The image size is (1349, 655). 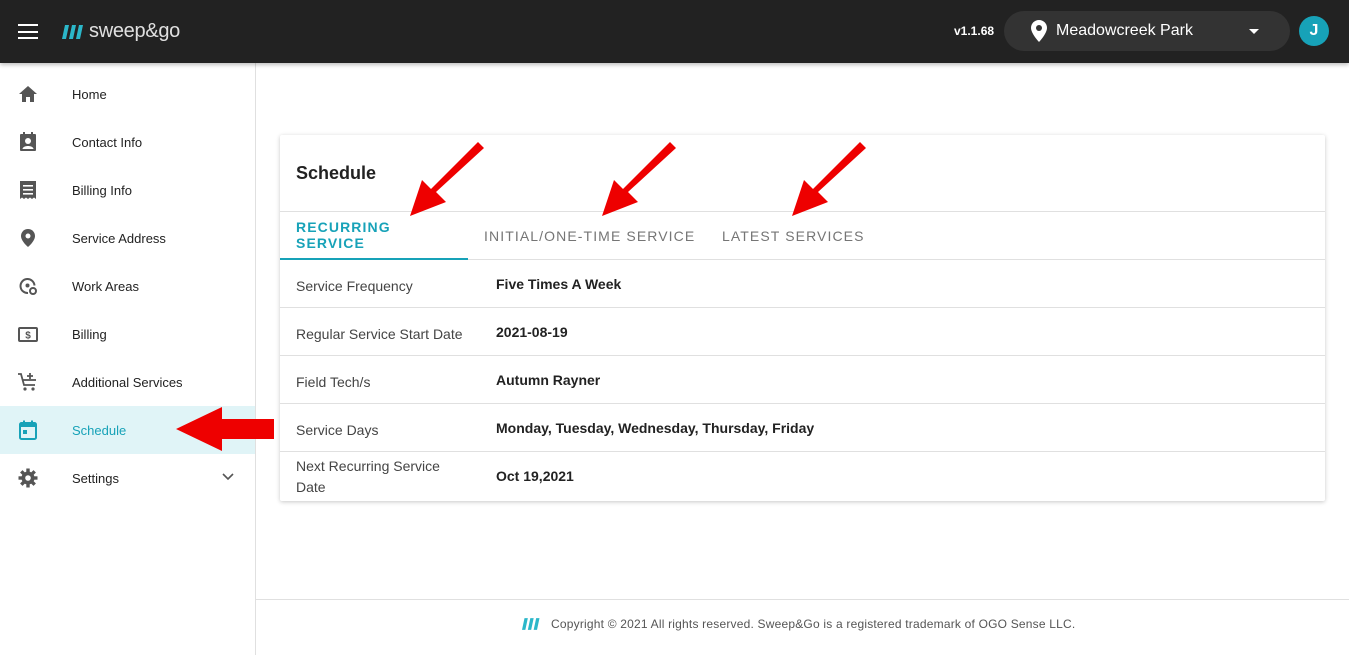 What do you see at coordinates (802, 284) in the screenshot?
I see `detail-row: Service Frequency Five Times A Week` at bounding box center [802, 284].